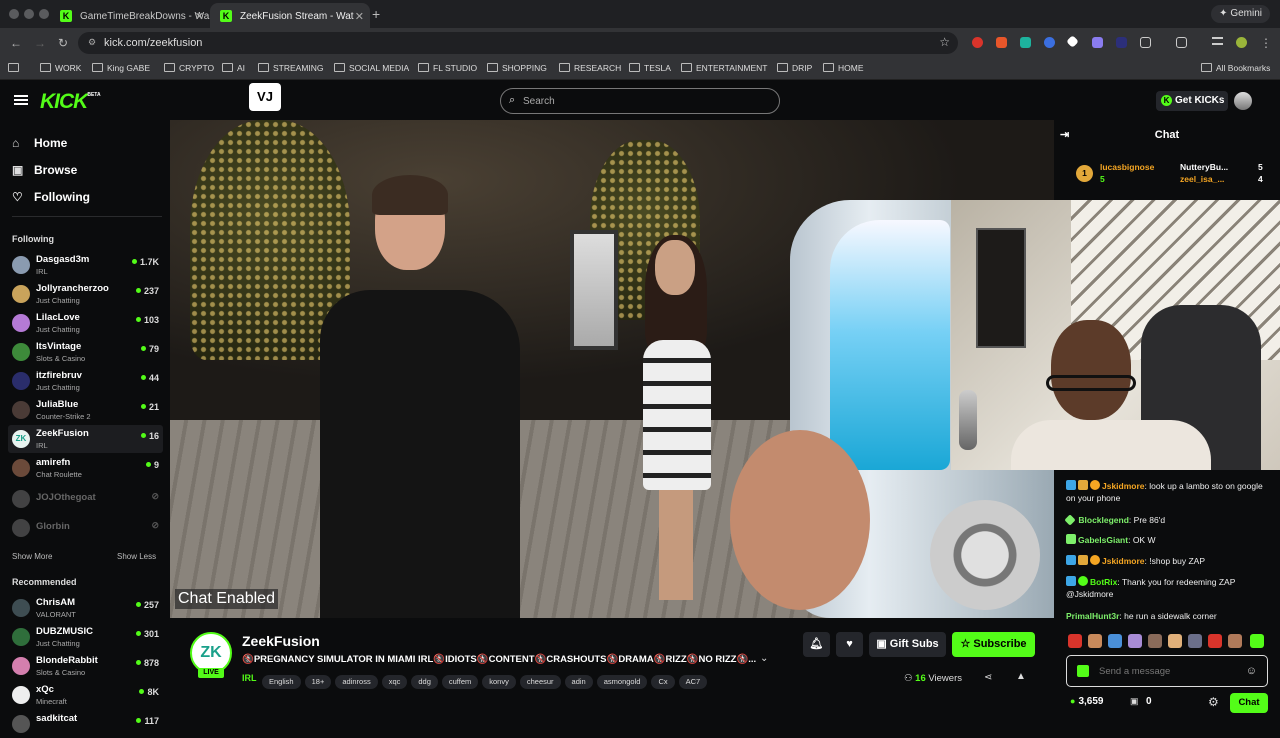 This screenshot has height=738, width=1280. I want to click on channel-name: ZeekFusion, so click(281, 641).